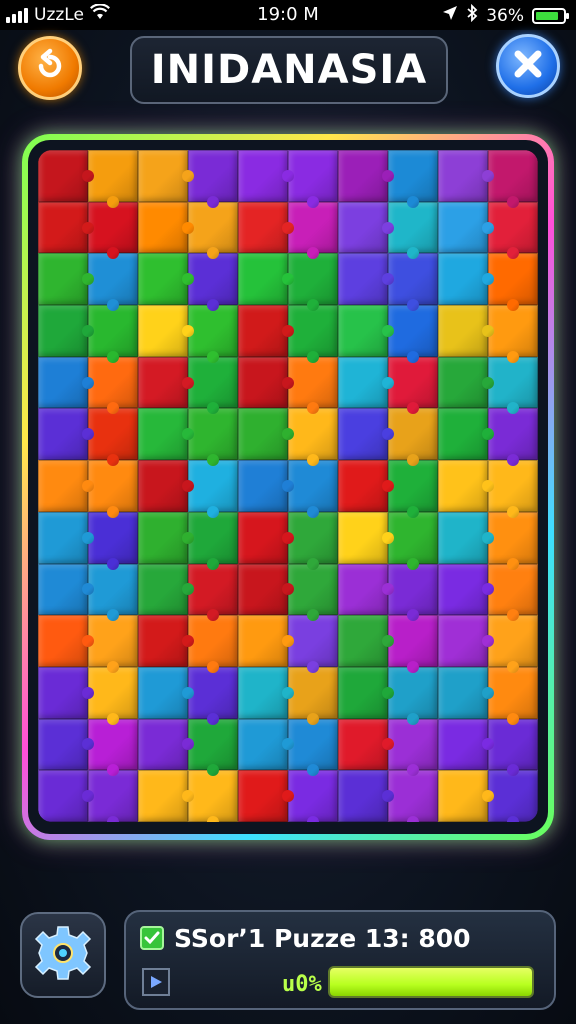  I want to click on settings-button, so click(63, 955).